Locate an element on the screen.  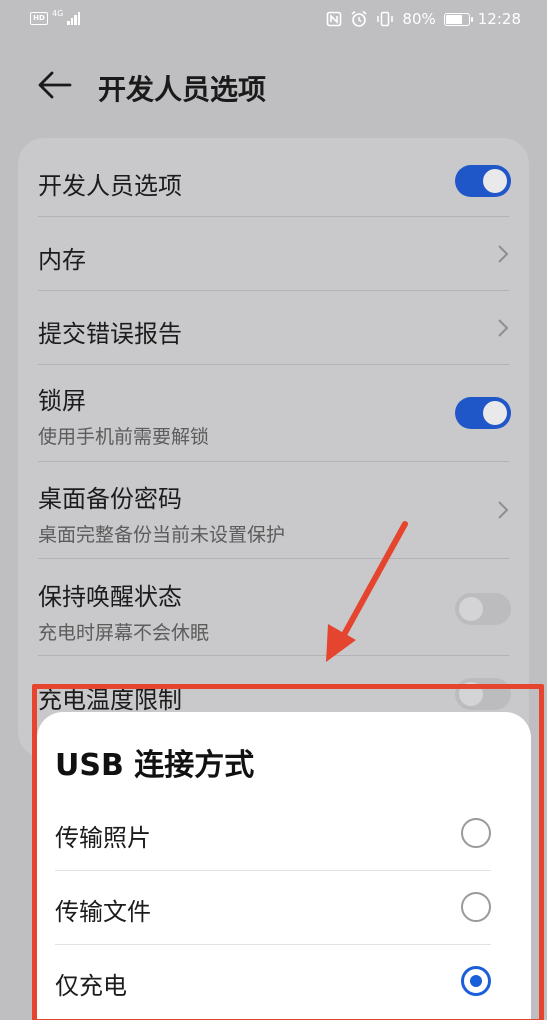
stay-awake-toggle is located at coordinates (483, 609).